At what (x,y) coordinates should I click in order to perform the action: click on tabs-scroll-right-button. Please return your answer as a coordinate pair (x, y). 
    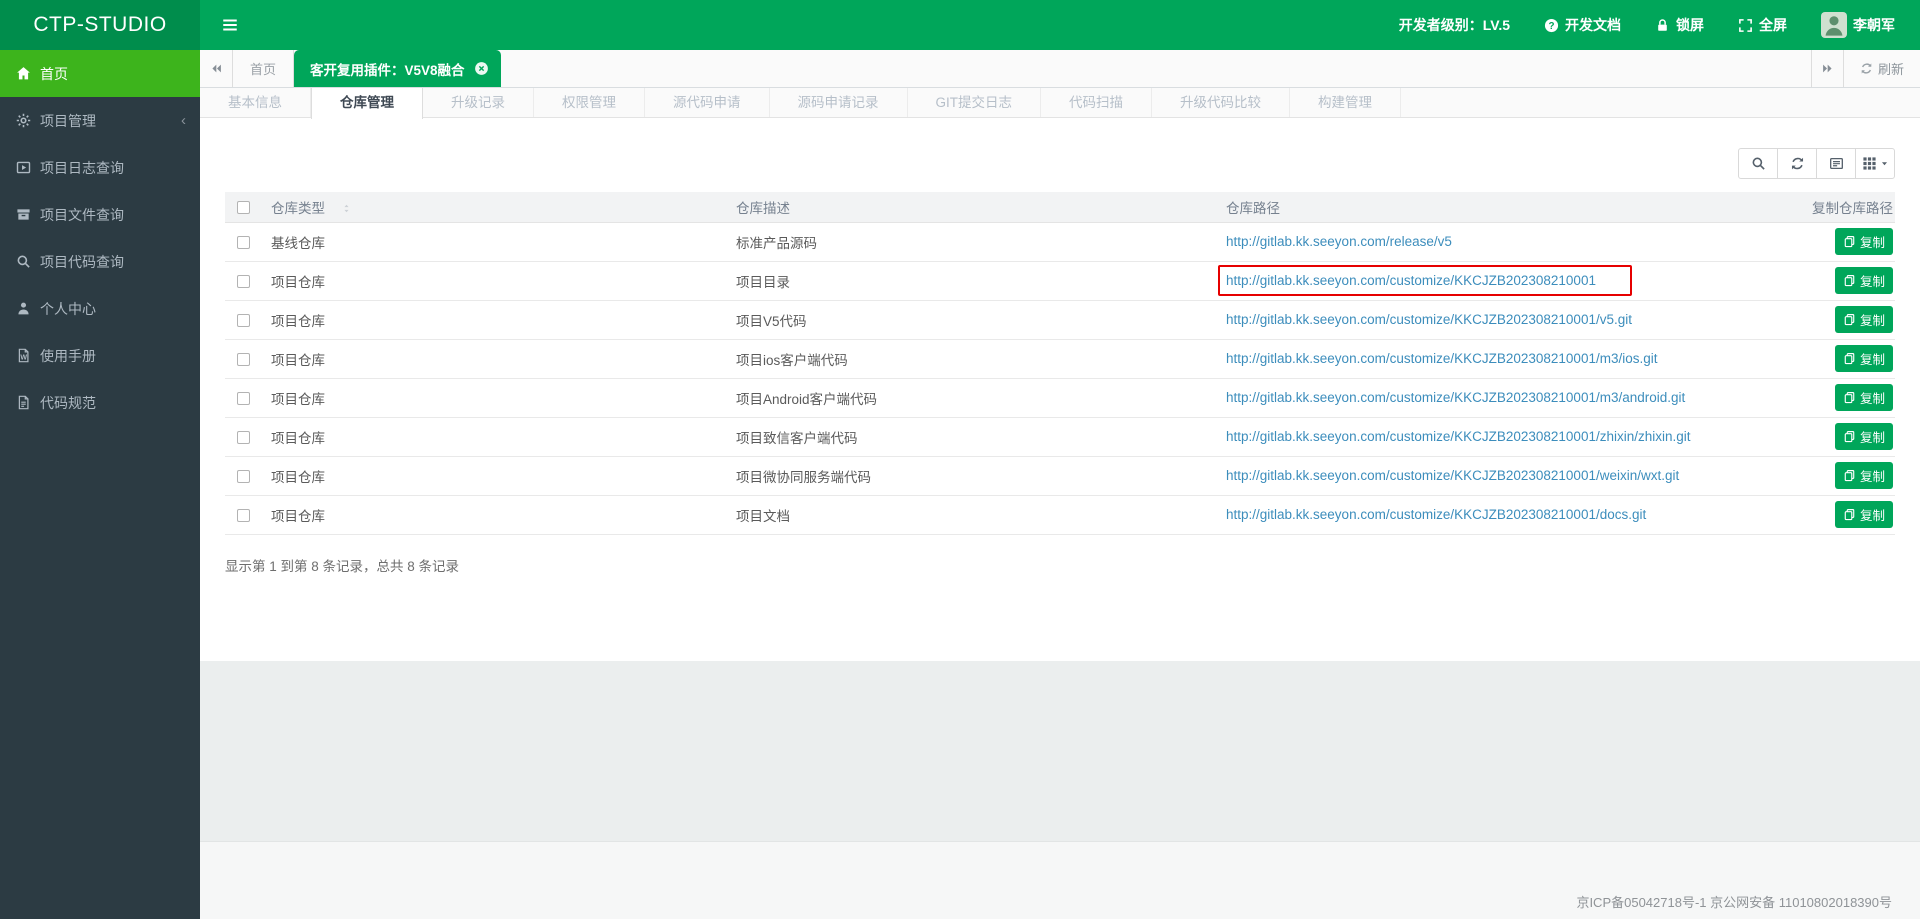
    Looking at the image, I should click on (1827, 68).